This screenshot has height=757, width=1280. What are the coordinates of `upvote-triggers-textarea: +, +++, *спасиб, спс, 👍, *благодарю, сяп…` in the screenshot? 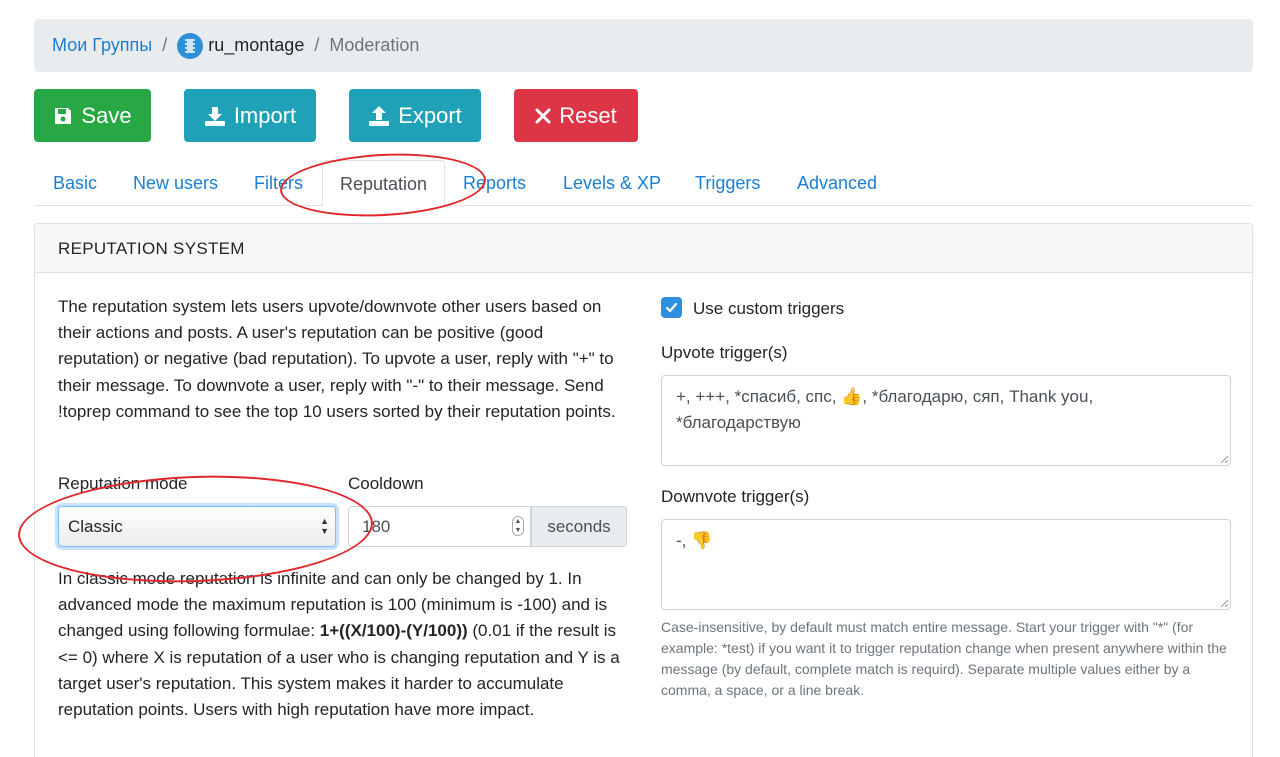 It's located at (946, 420).